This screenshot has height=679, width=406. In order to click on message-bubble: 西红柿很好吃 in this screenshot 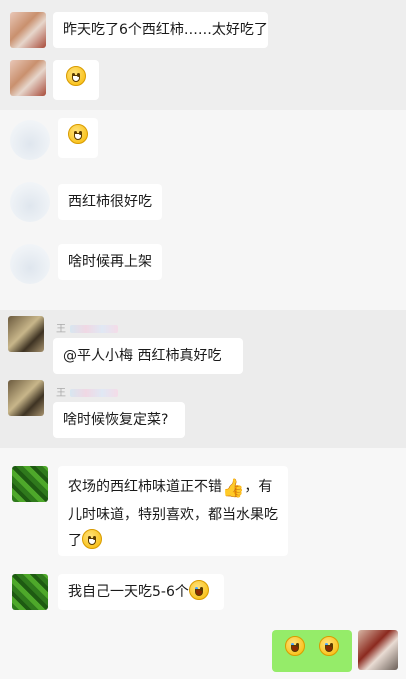, I will do `click(110, 202)`.